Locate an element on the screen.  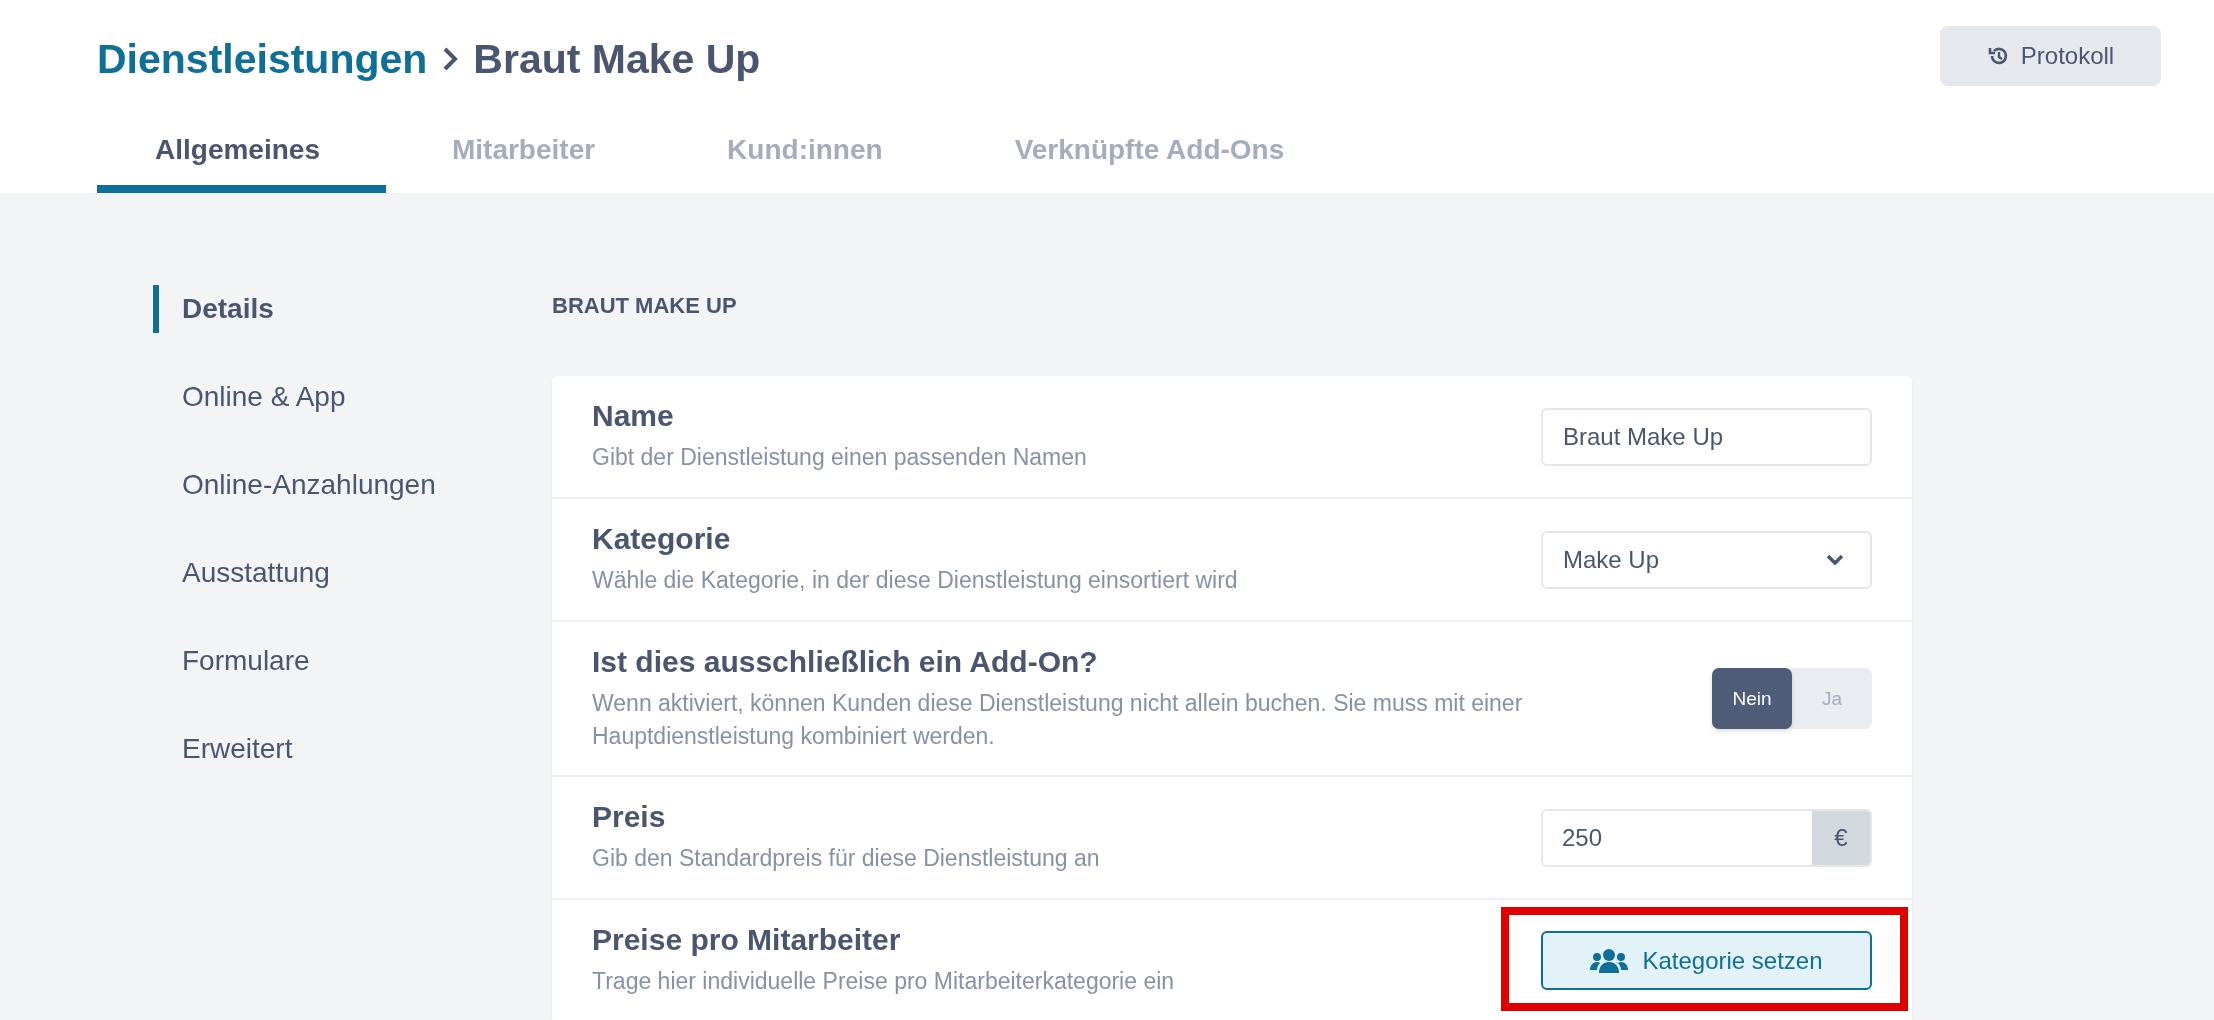
sidebar-item: Erweitert is located at coordinates (352, 749).